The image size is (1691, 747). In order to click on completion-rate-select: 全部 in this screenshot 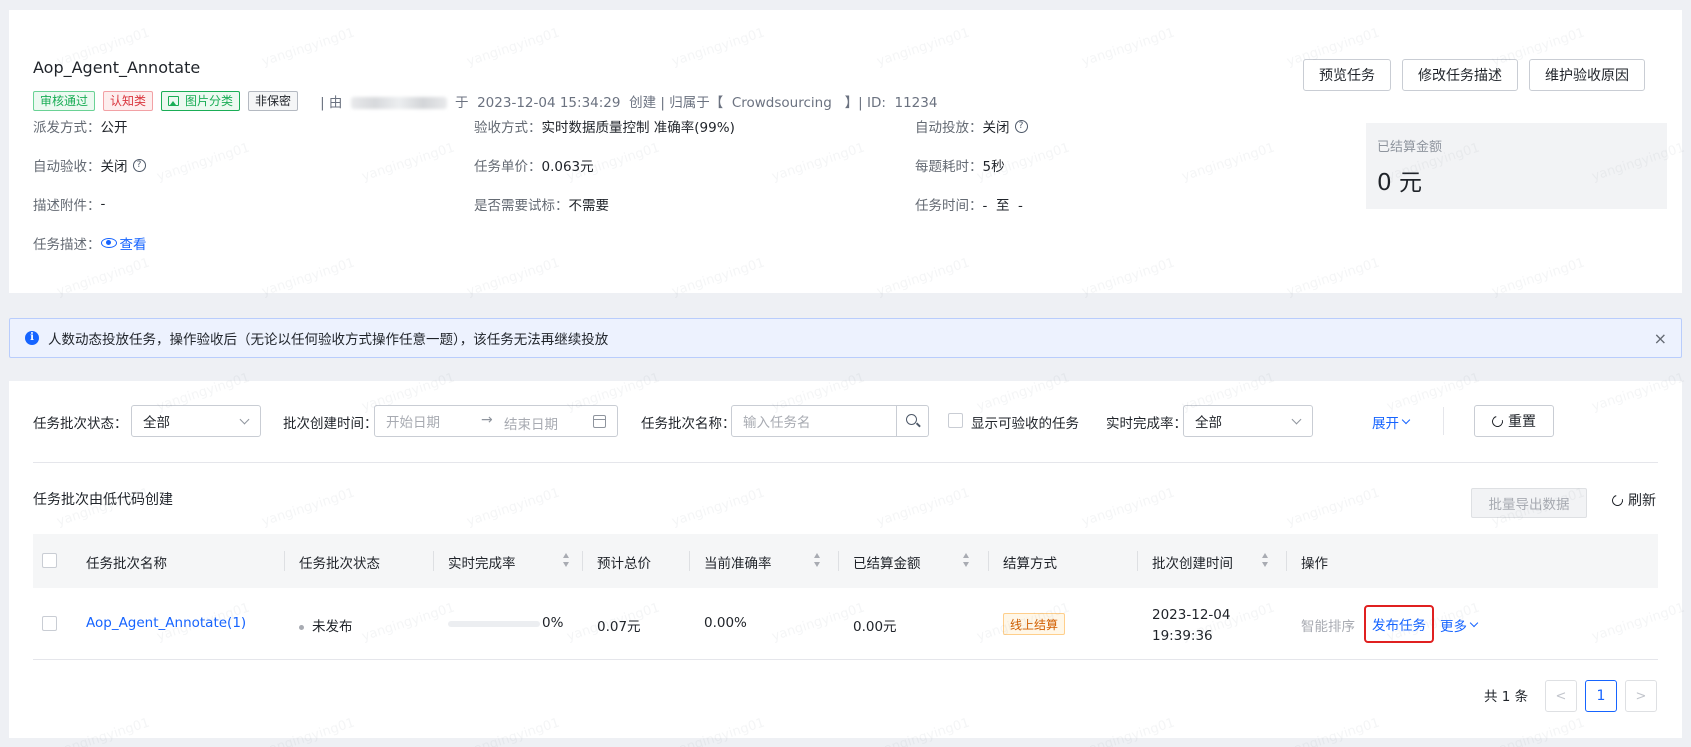, I will do `click(1248, 421)`.